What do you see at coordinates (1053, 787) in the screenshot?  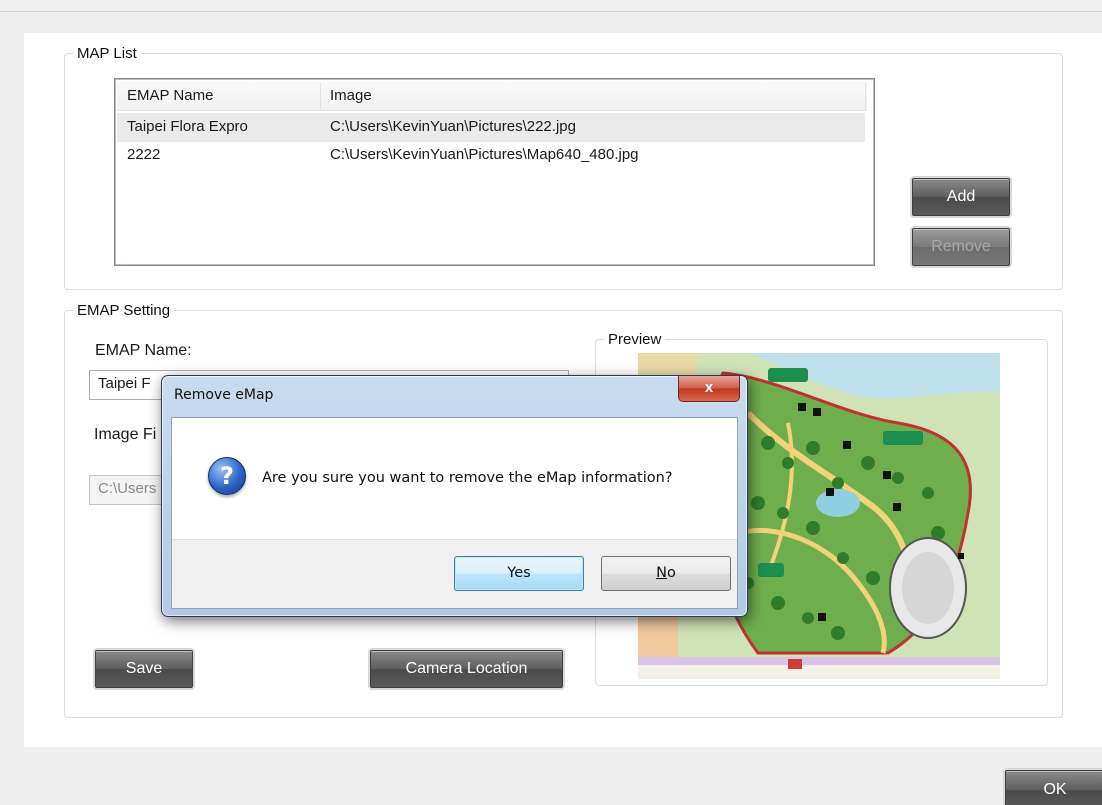 I see `ok-button: OK` at bounding box center [1053, 787].